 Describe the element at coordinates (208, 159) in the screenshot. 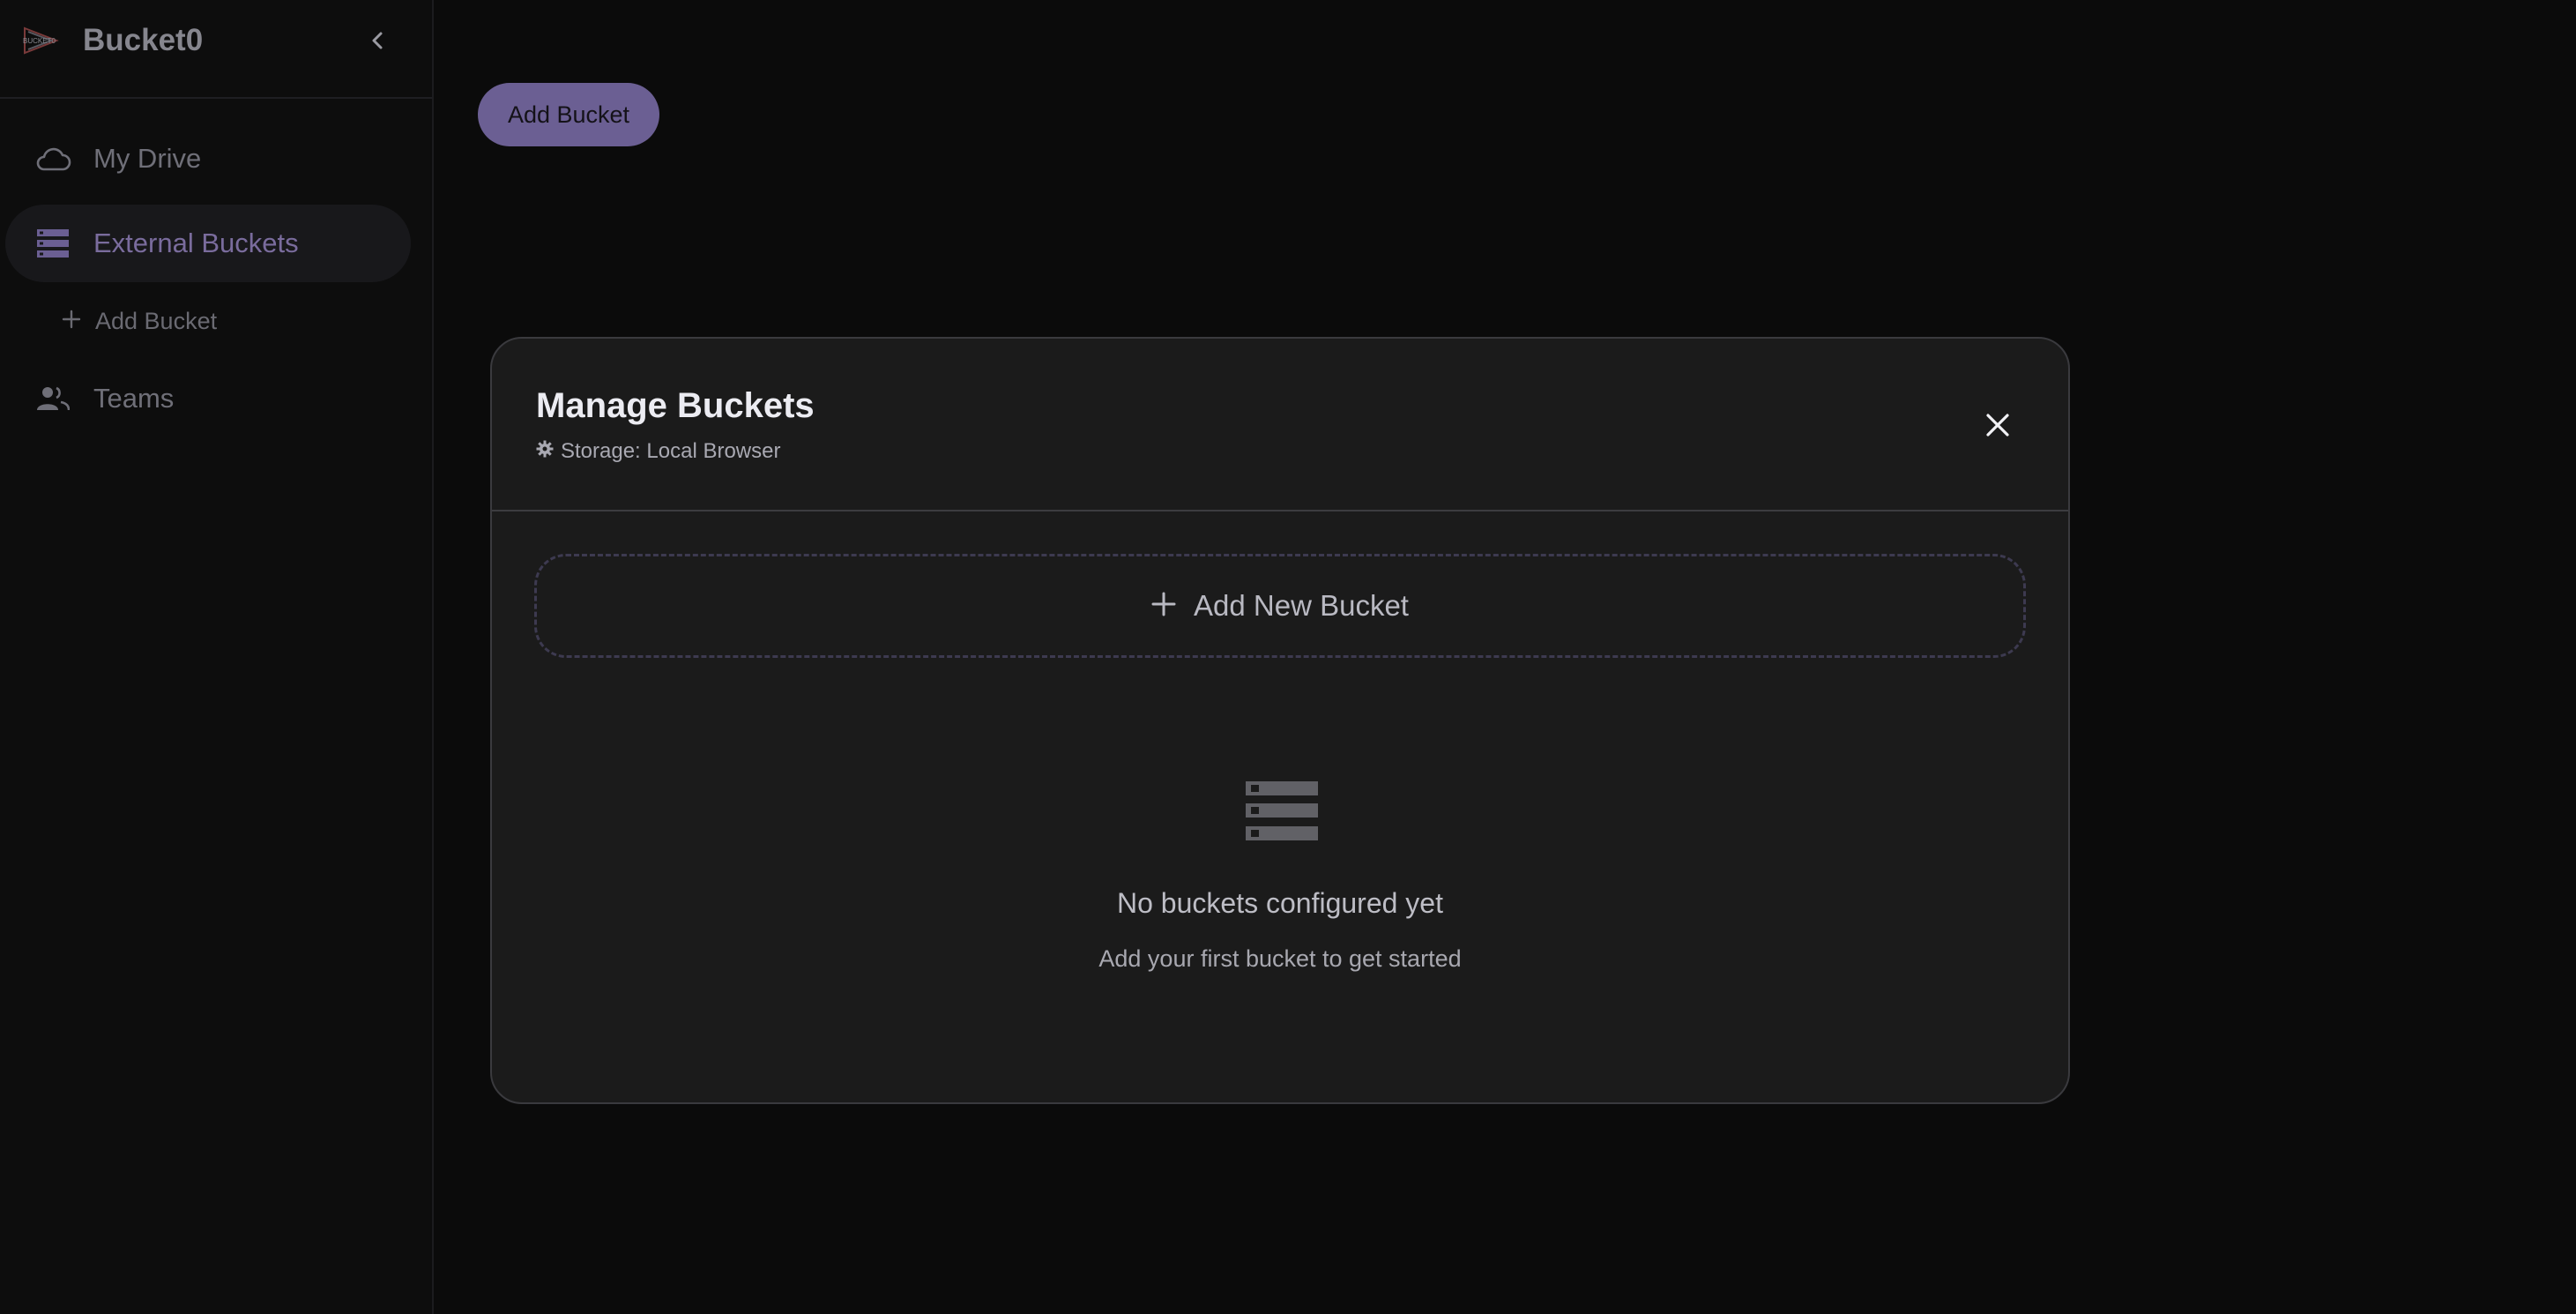

I see `sidebar-item-my-drive: My Drive` at that location.